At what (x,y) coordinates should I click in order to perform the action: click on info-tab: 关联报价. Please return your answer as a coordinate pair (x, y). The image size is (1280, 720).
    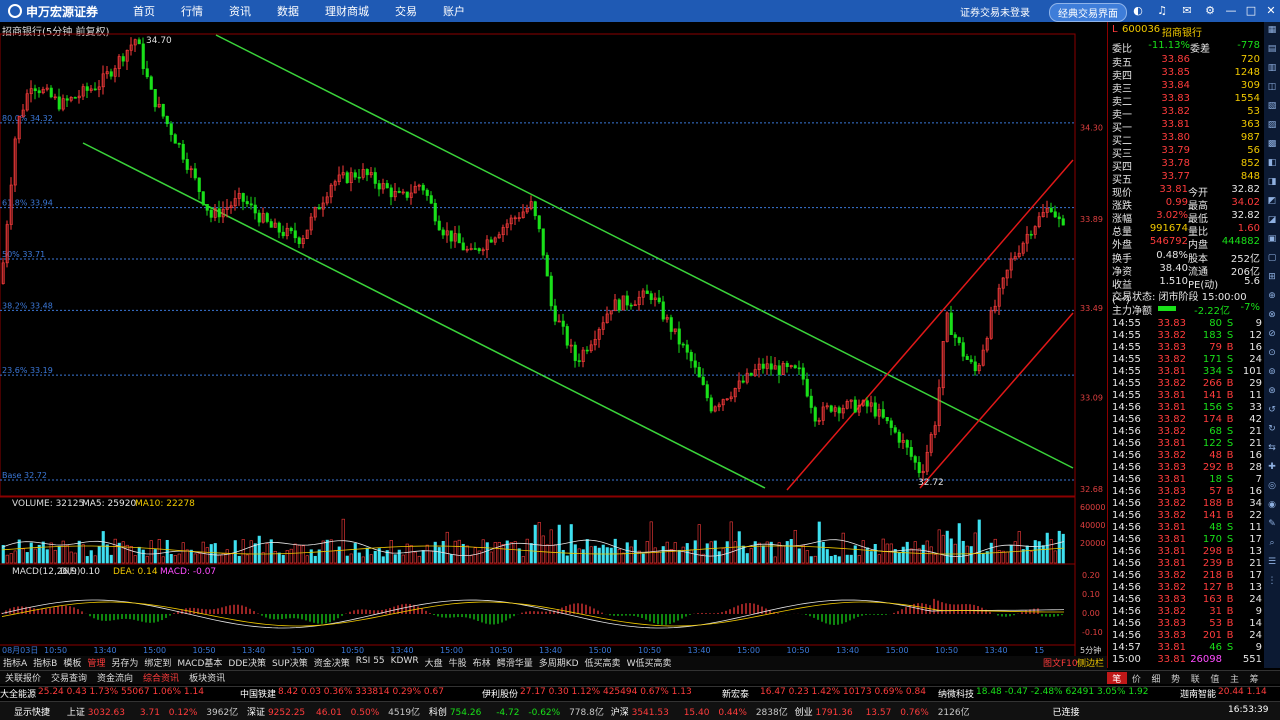
    Looking at the image, I should click on (23, 677).